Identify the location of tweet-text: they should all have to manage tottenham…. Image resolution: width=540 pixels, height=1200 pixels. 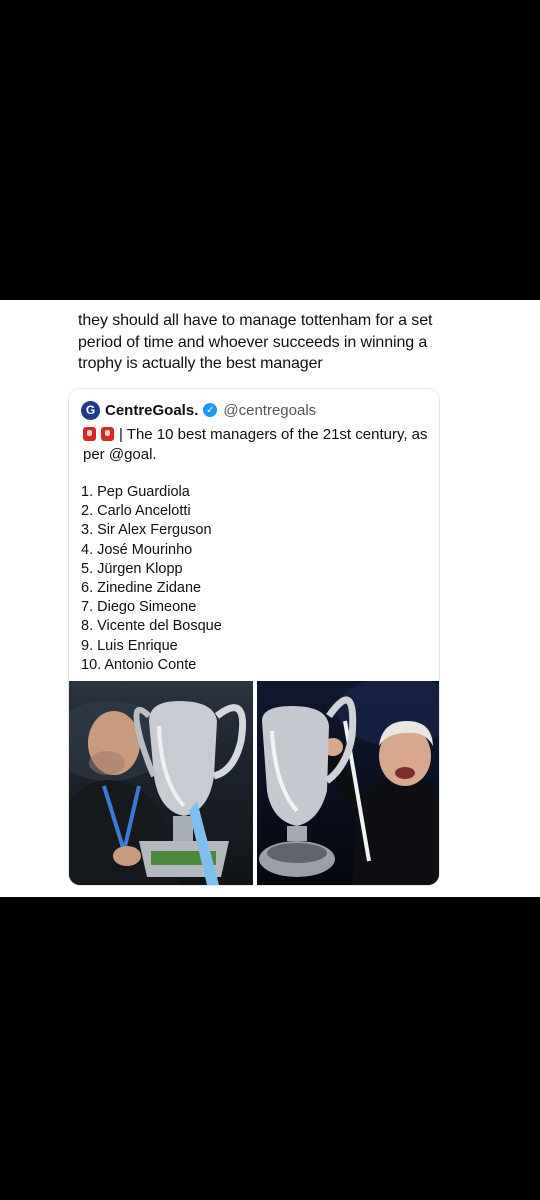
(255, 342).